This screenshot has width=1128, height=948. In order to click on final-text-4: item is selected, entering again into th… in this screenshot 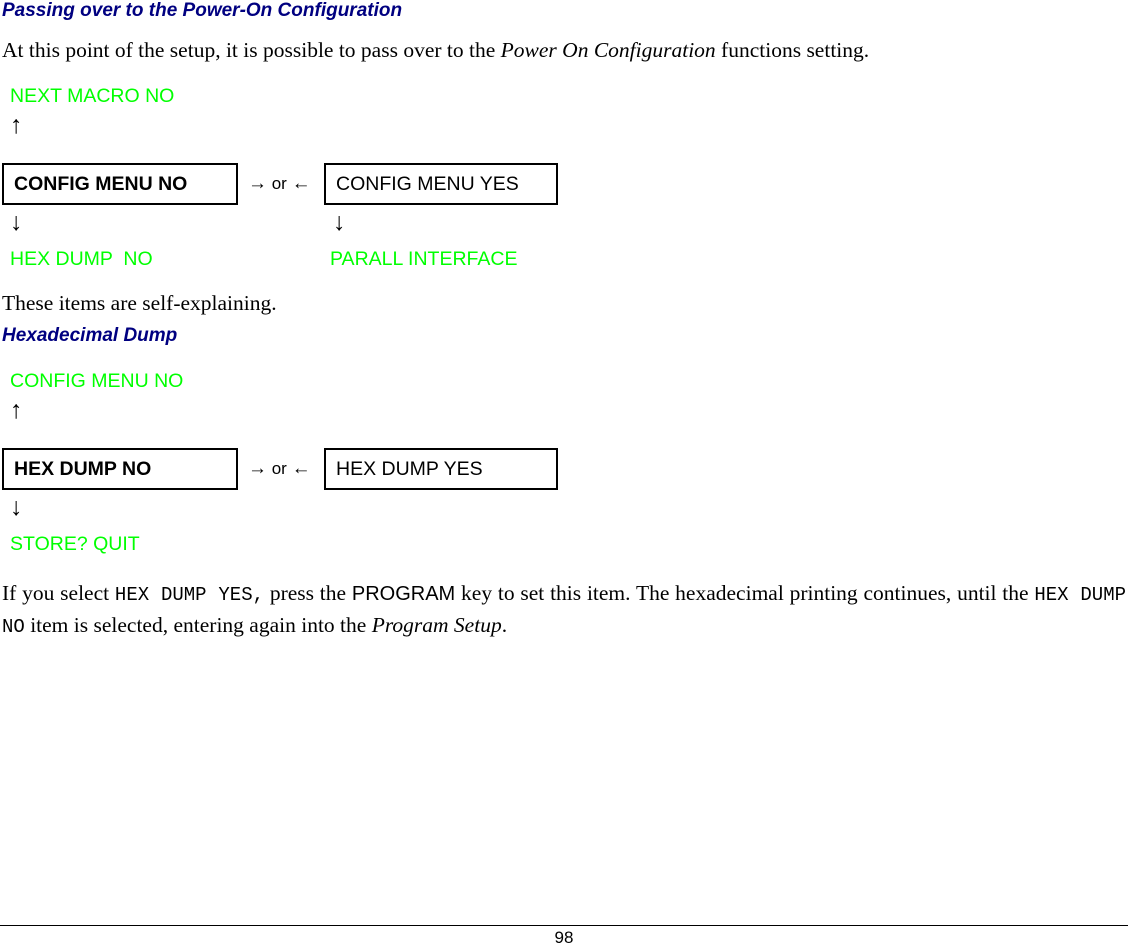, I will do `click(198, 625)`.